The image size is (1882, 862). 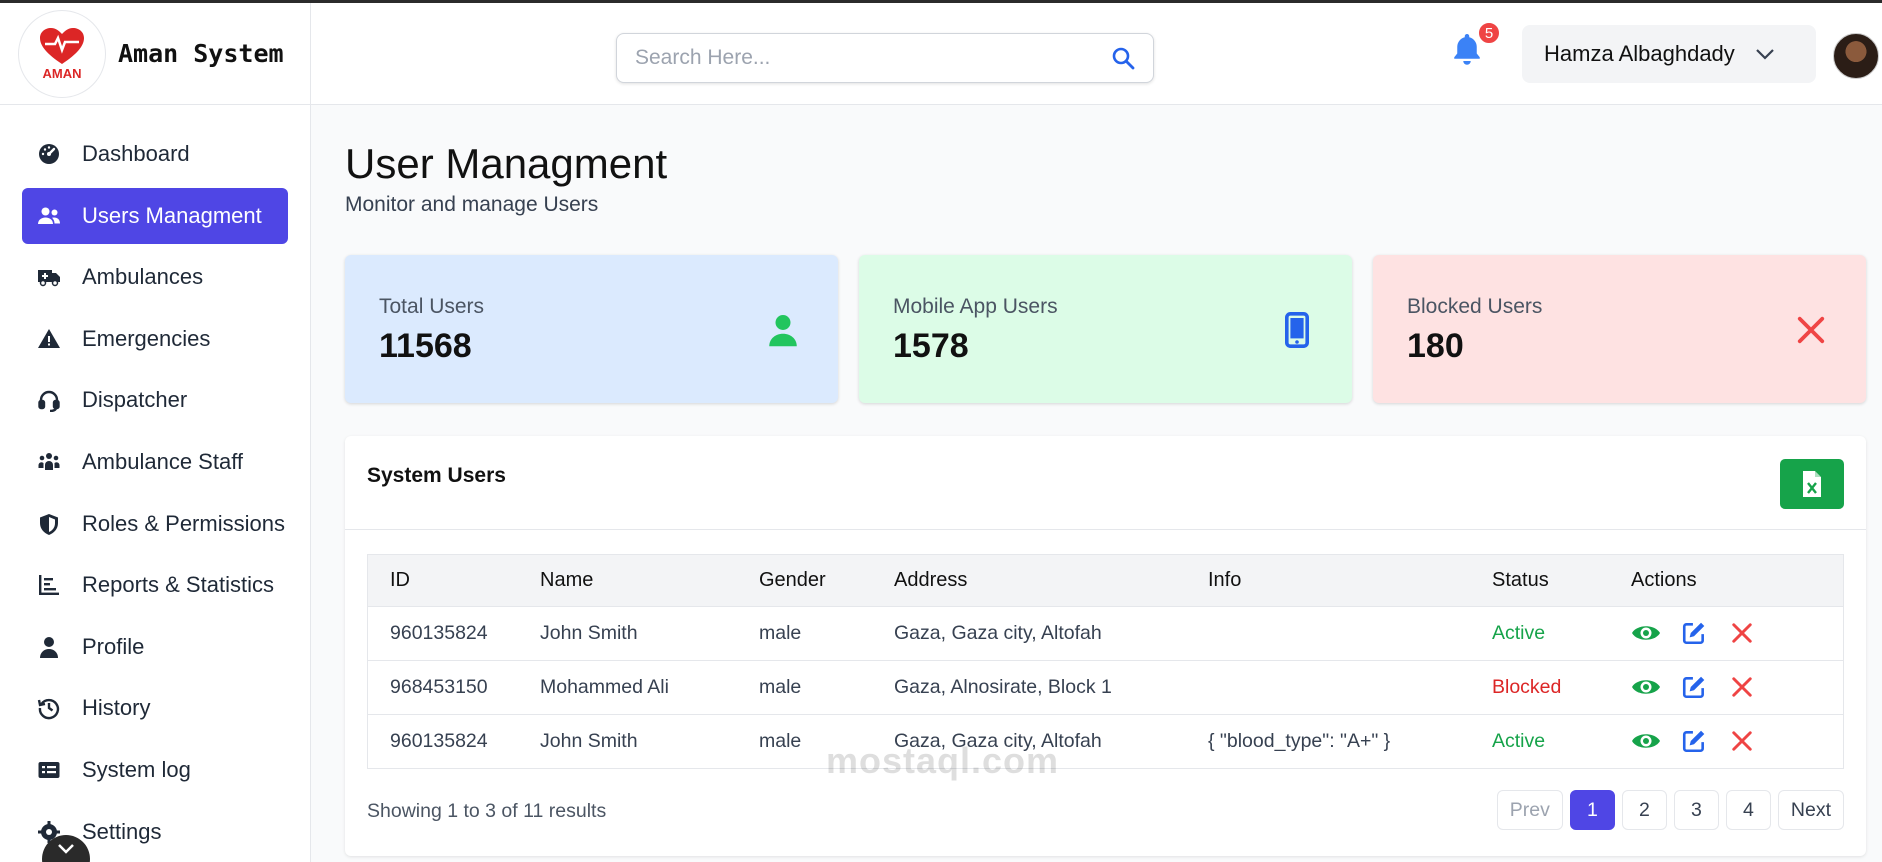 I want to click on column-header-address: Address, so click(x=1051, y=580).